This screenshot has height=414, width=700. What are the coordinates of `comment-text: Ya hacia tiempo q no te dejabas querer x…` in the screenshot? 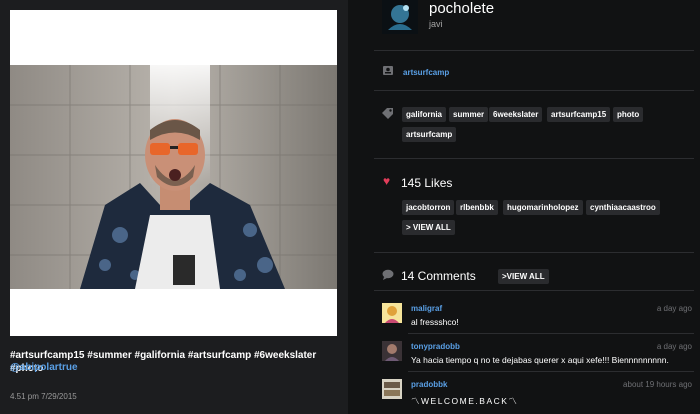 It's located at (540, 360).